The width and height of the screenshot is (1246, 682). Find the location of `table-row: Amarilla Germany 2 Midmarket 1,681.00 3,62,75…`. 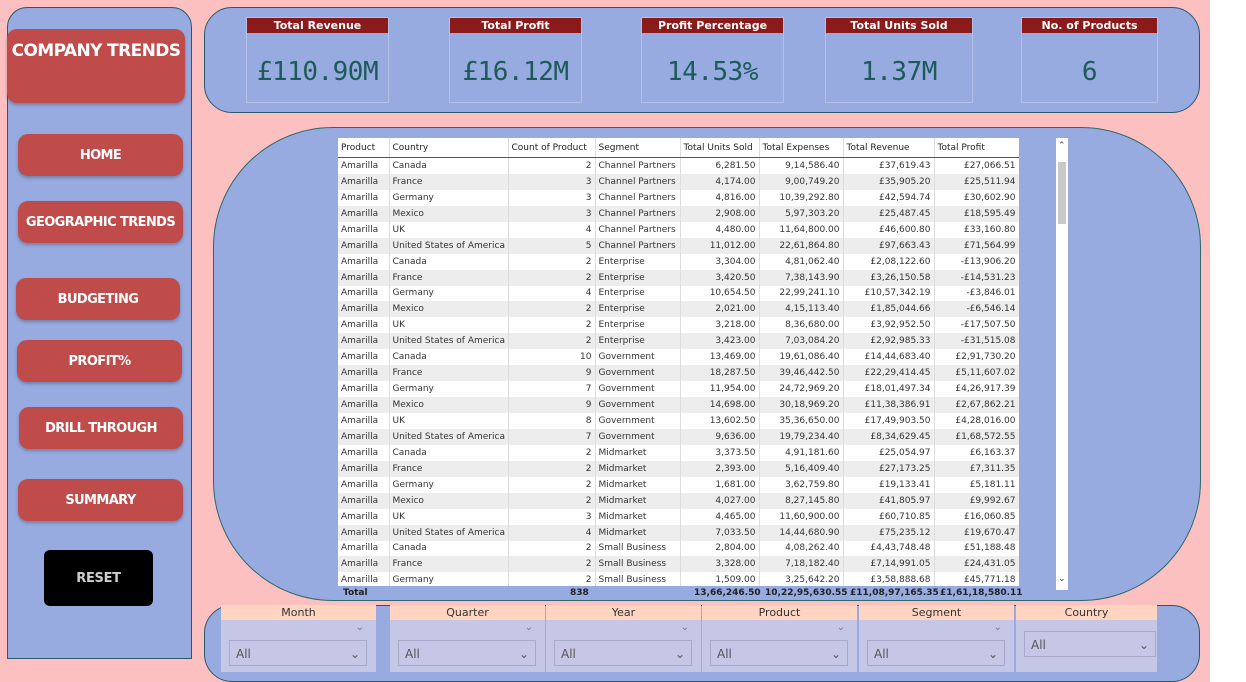

table-row: Amarilla Germany 2 Midmarket 1,681.00 3,62,75… is located at coordinates (678, 484).